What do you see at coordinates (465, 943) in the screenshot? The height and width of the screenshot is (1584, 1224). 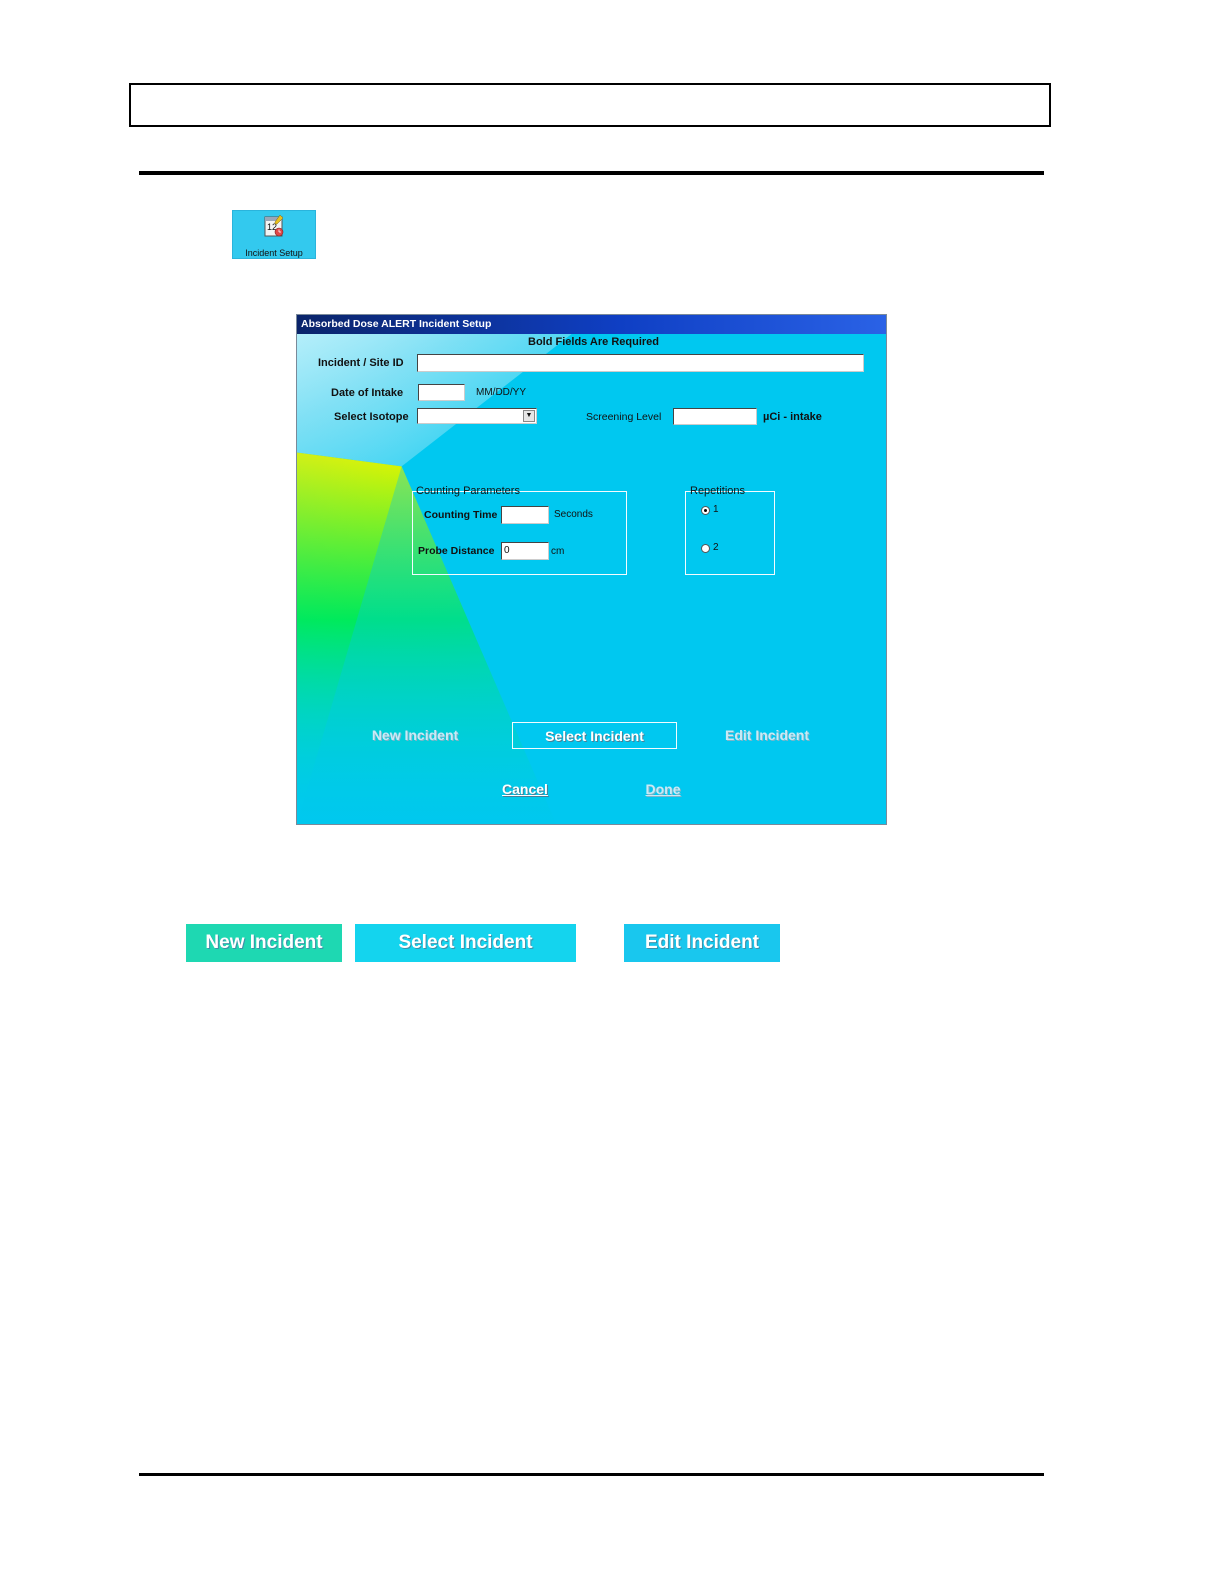 I see `select-incident-sample-button: Select Incident` at bounding box center [465, 943].